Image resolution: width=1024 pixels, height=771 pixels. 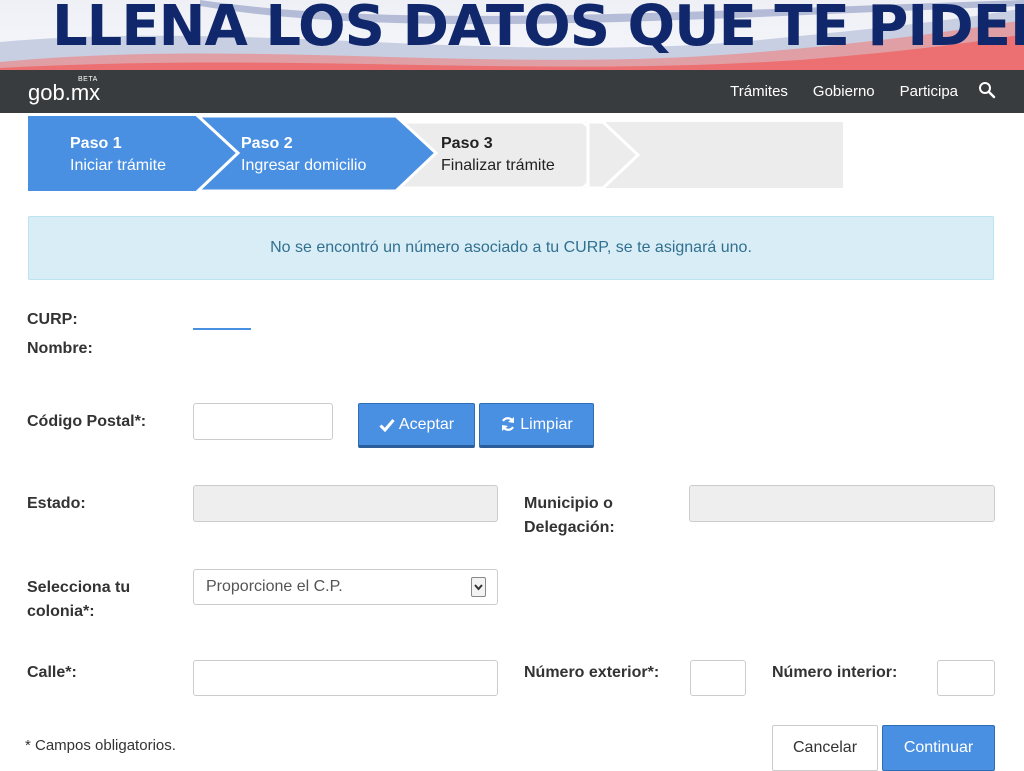 I want to click on check-icon, so click(x=387, y=426).